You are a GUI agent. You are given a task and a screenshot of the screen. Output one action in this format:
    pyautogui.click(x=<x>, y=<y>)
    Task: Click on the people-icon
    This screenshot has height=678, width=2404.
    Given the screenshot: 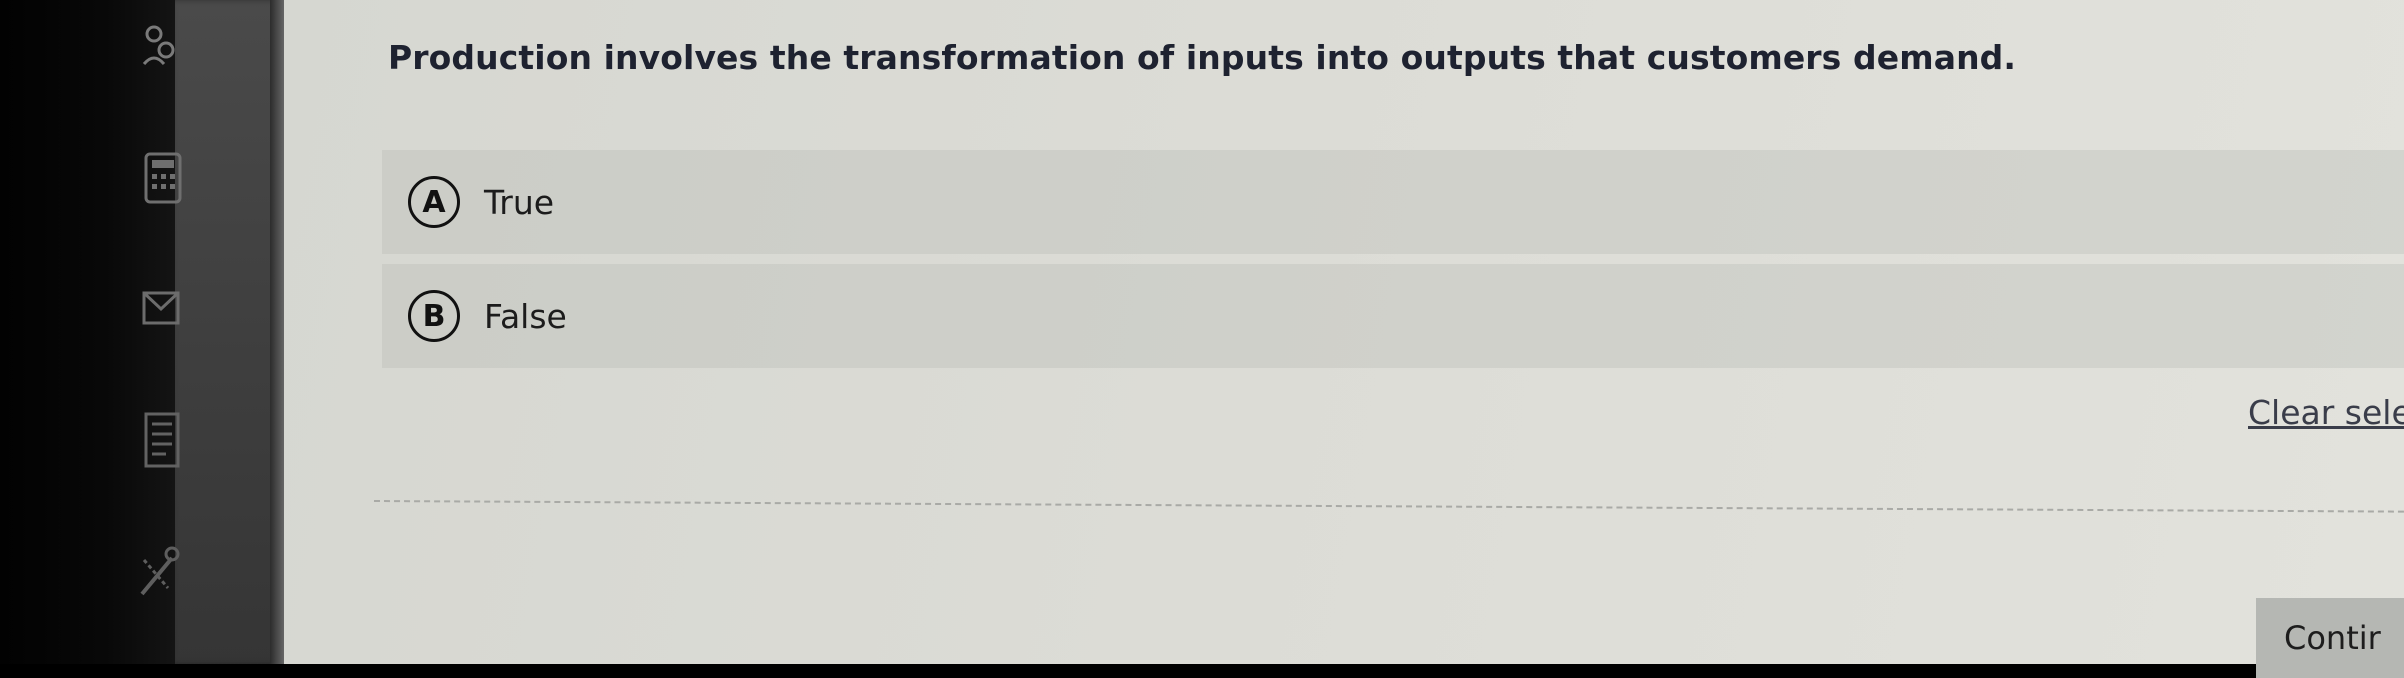 What is the action you would take?
    pyautogui.click(x=160, y=50)
    